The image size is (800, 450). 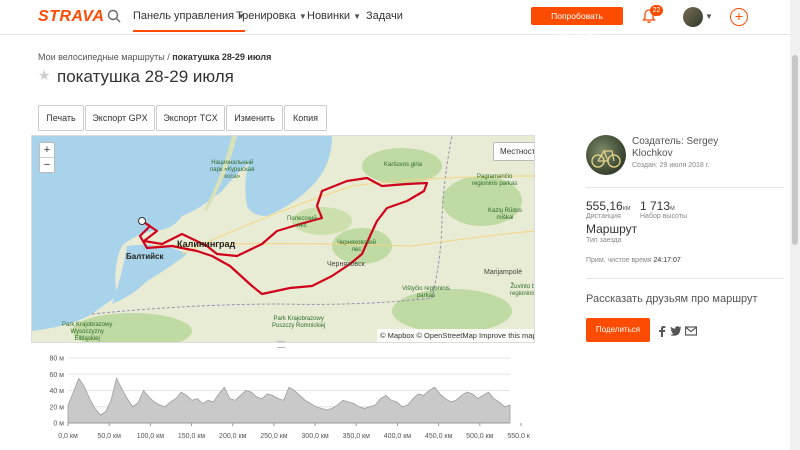 What do you see at coordinates (87, 332) in the screenshot?
I see `map-label-elblaska: Park Krajobrazowy Wysoczyzny Elbląskiej` at bounding box center [87, 332].